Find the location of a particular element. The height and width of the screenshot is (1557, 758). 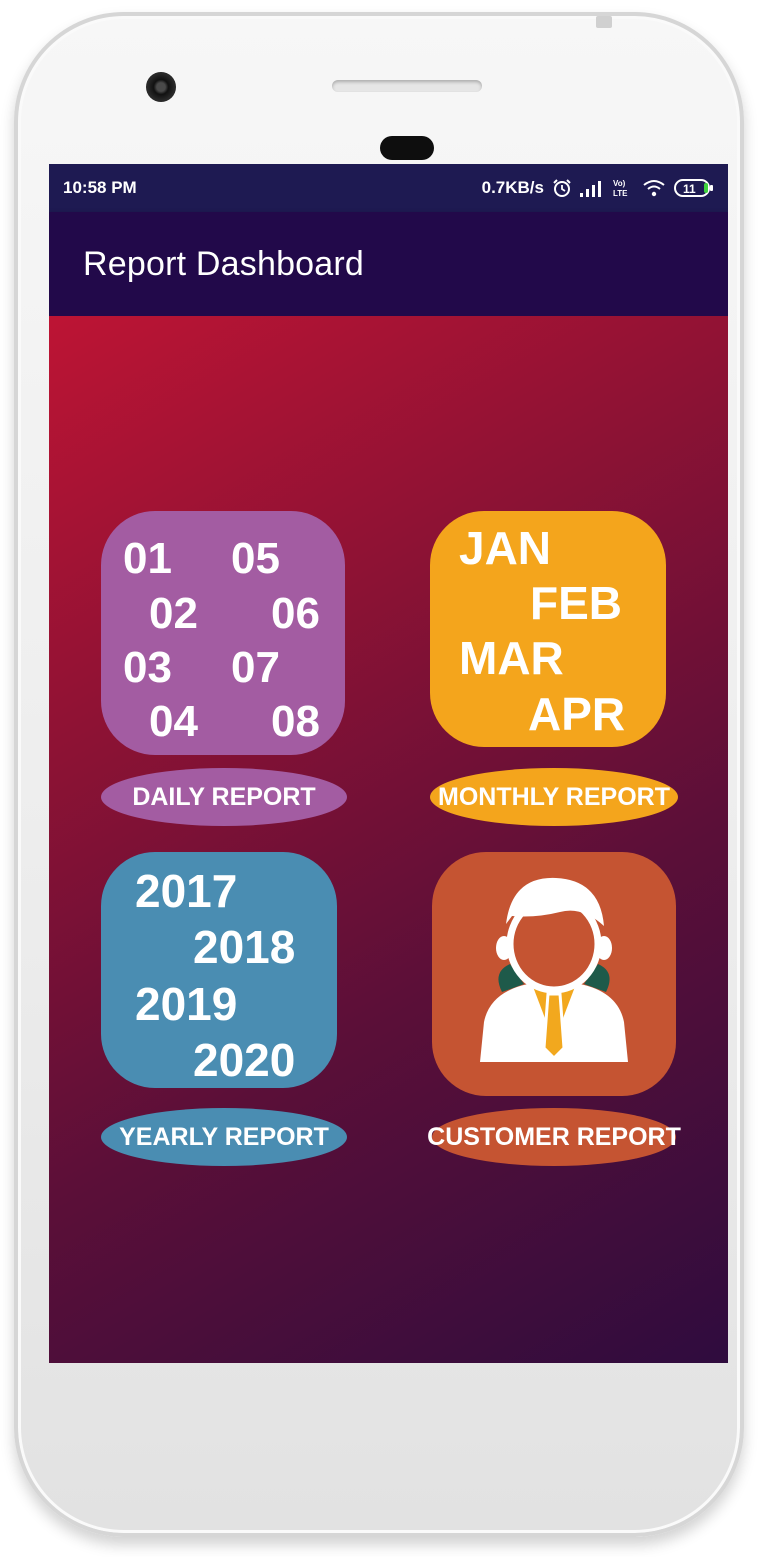

monthly-report-label: MONTHLY REPORT is located at coordinates (554, 796).